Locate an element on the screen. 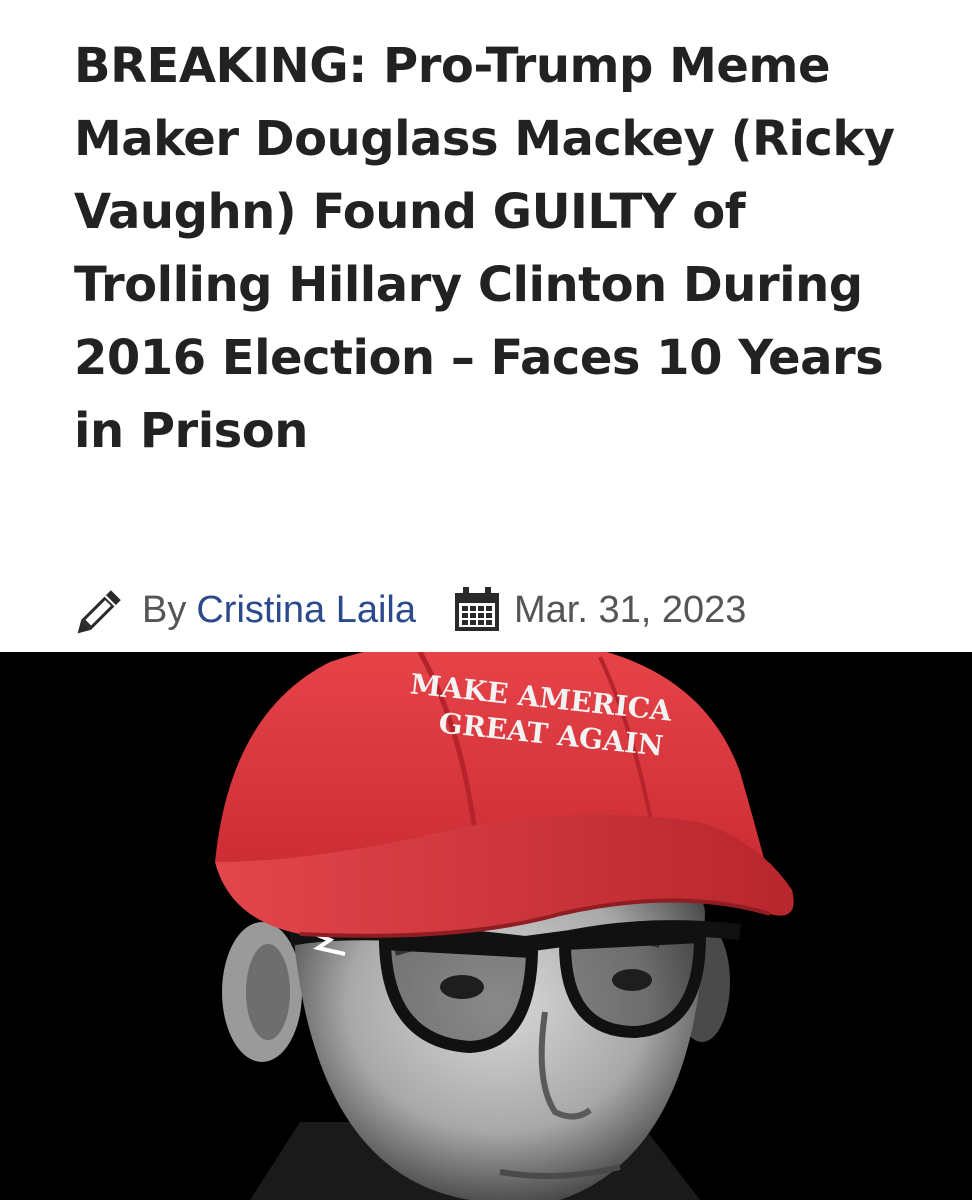 This screenshot has height=1200, width=972. article-byline: By Cristina Laila Mar. 31, 2023 is located at coordinates (410, 610).